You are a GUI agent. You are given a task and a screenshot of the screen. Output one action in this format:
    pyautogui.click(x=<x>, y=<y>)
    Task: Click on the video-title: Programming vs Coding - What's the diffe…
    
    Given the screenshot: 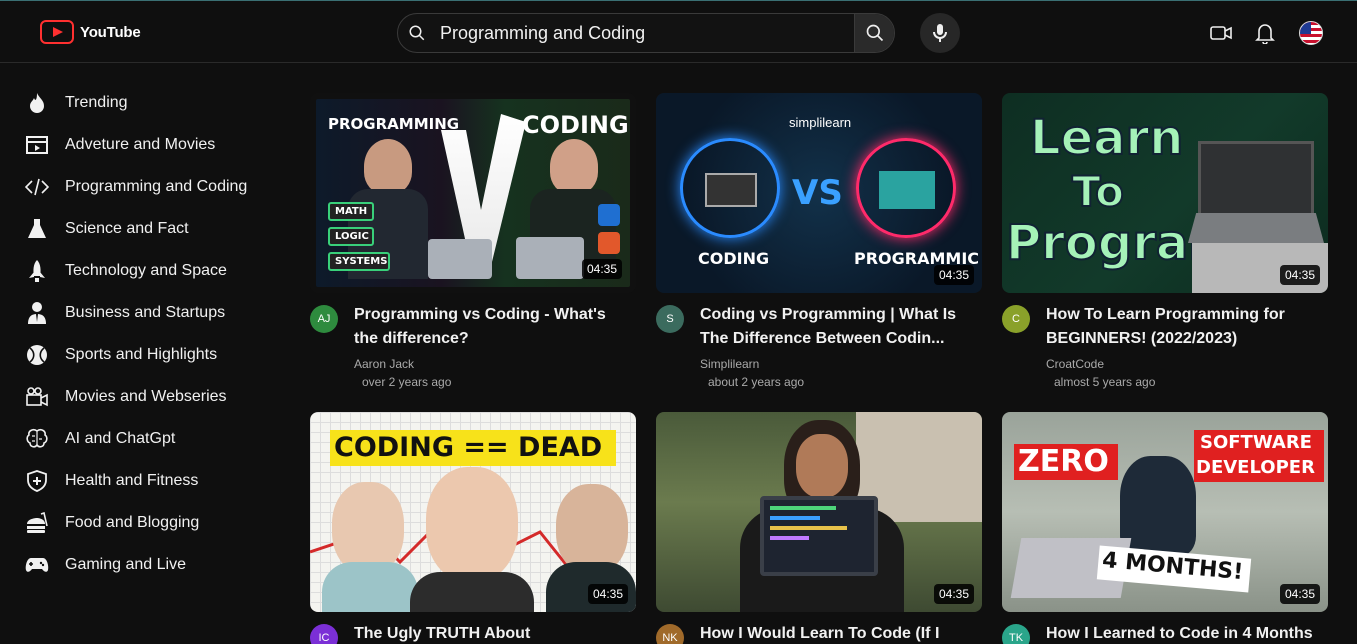 What is the action you would take?
    pyautogui.click(x=494, y=327)
    